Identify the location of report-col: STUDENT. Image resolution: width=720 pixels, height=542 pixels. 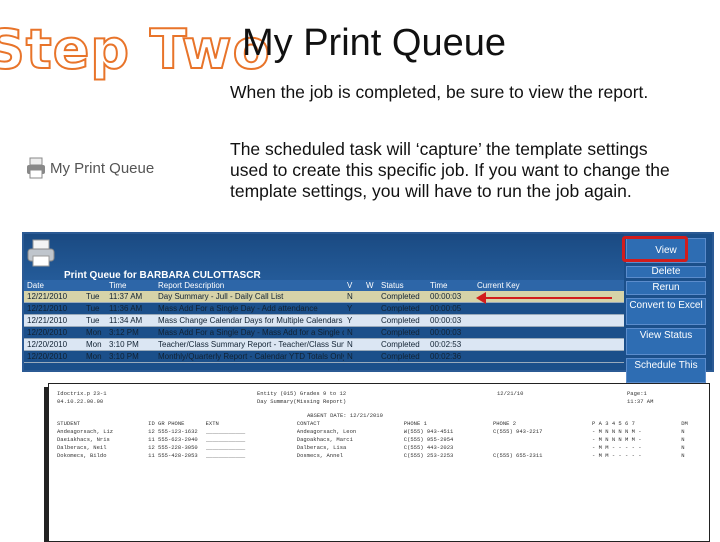
(69, 423).